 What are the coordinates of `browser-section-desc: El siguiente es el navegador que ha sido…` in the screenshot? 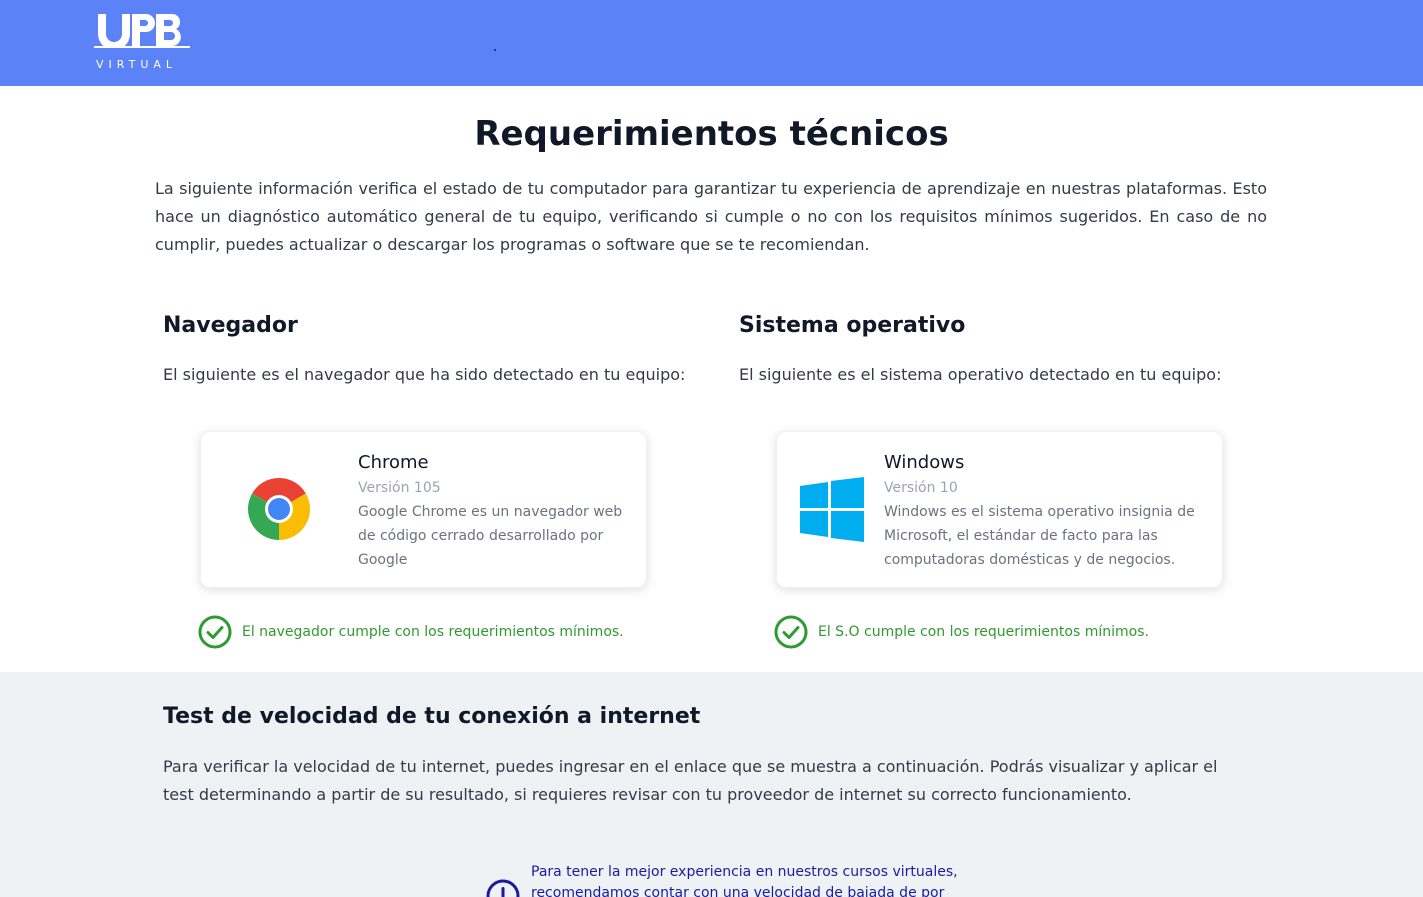 It's located at (424, 374).